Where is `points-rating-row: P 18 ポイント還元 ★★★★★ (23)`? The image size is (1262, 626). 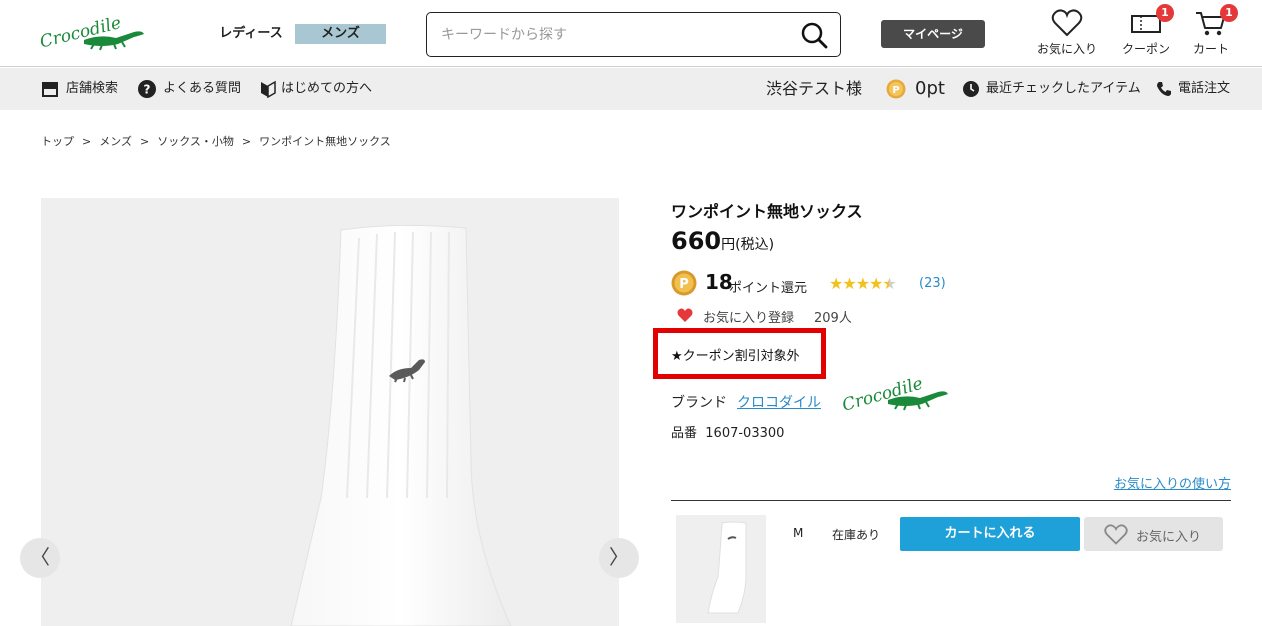 points-rating-row: P 18 ポイント還元 ★★★★★ (23) is located at coordinates (821, 284).